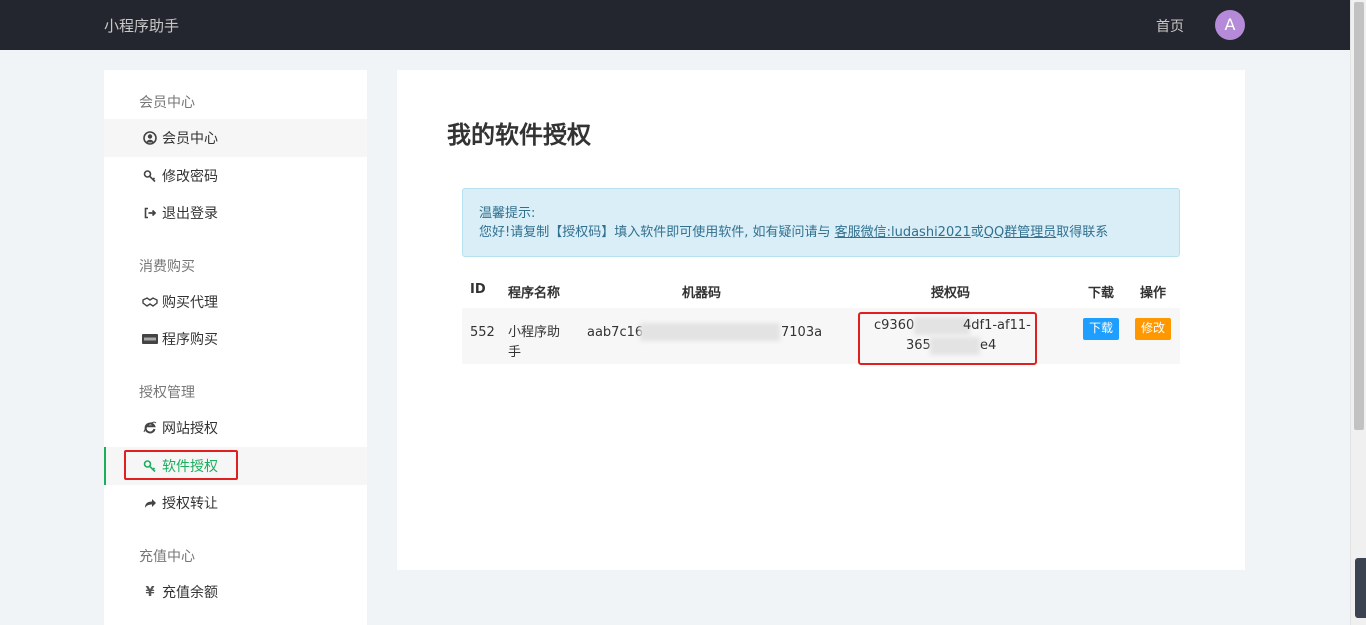  I want to click on sidebar-item-buy-agent: 购买代理, so click(235, 302).